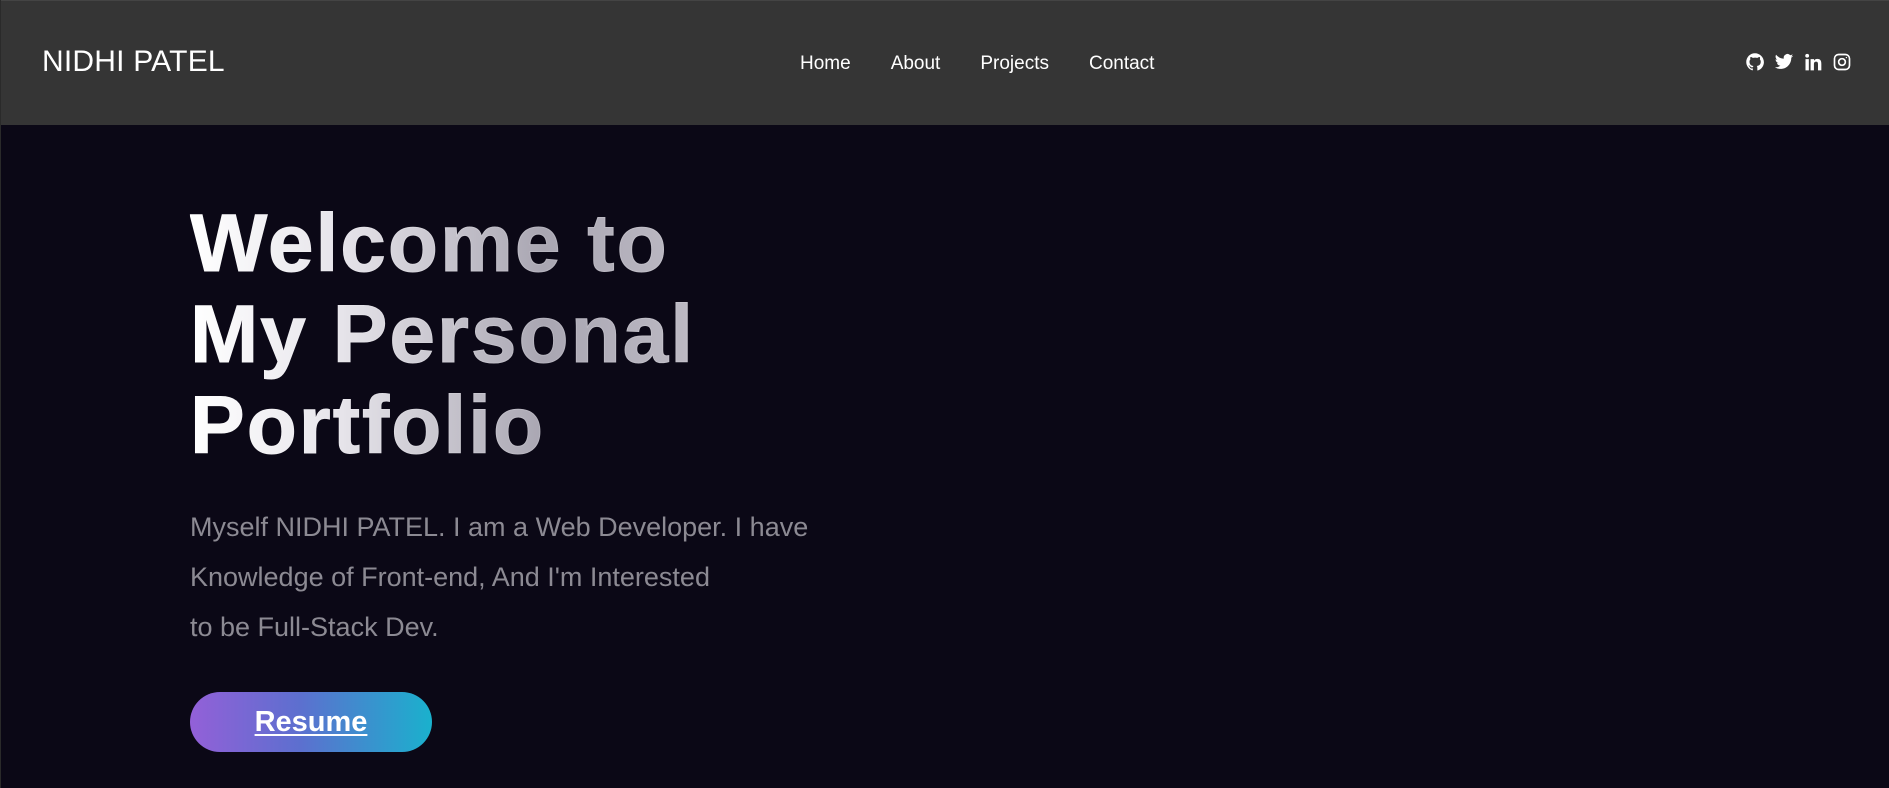 This screenshot has width=1889, height=788. What do you see at coordinates (133, 62) in the screenshot?
I see `brand-logo: NIDHI PATEL` at bounding box center [133, 62].